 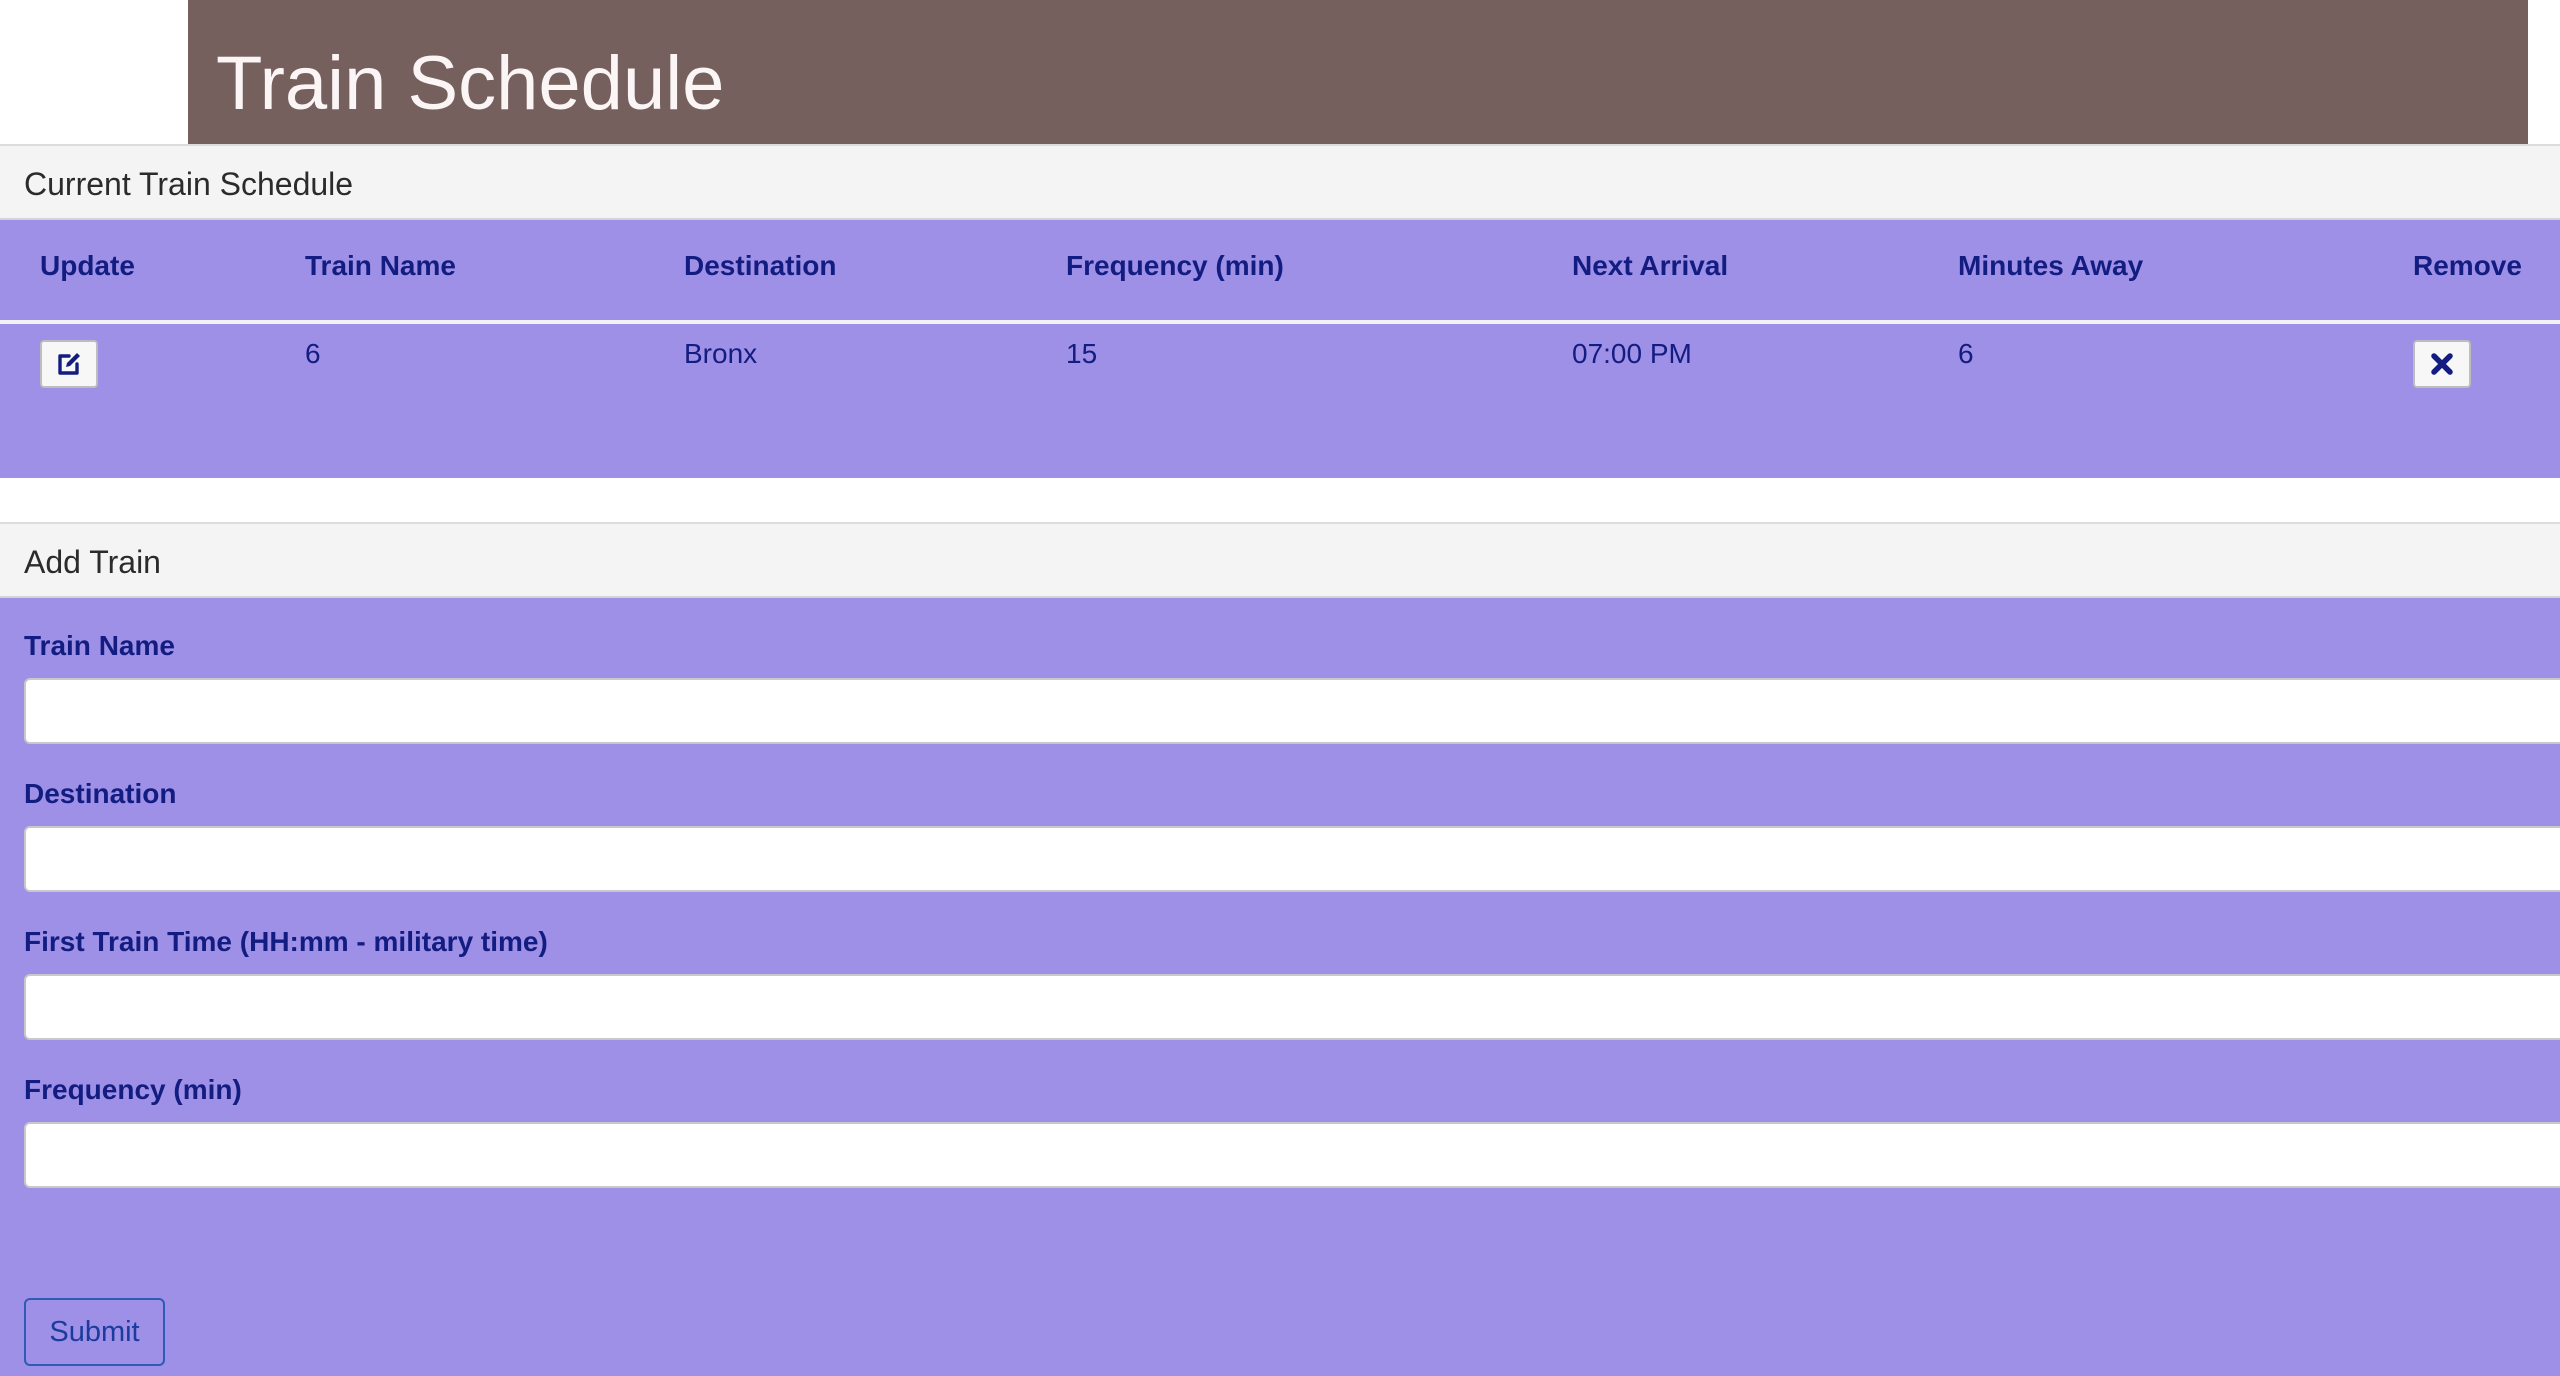 I want to click on column-header-destination: Destination, so click(x=760, y=265).